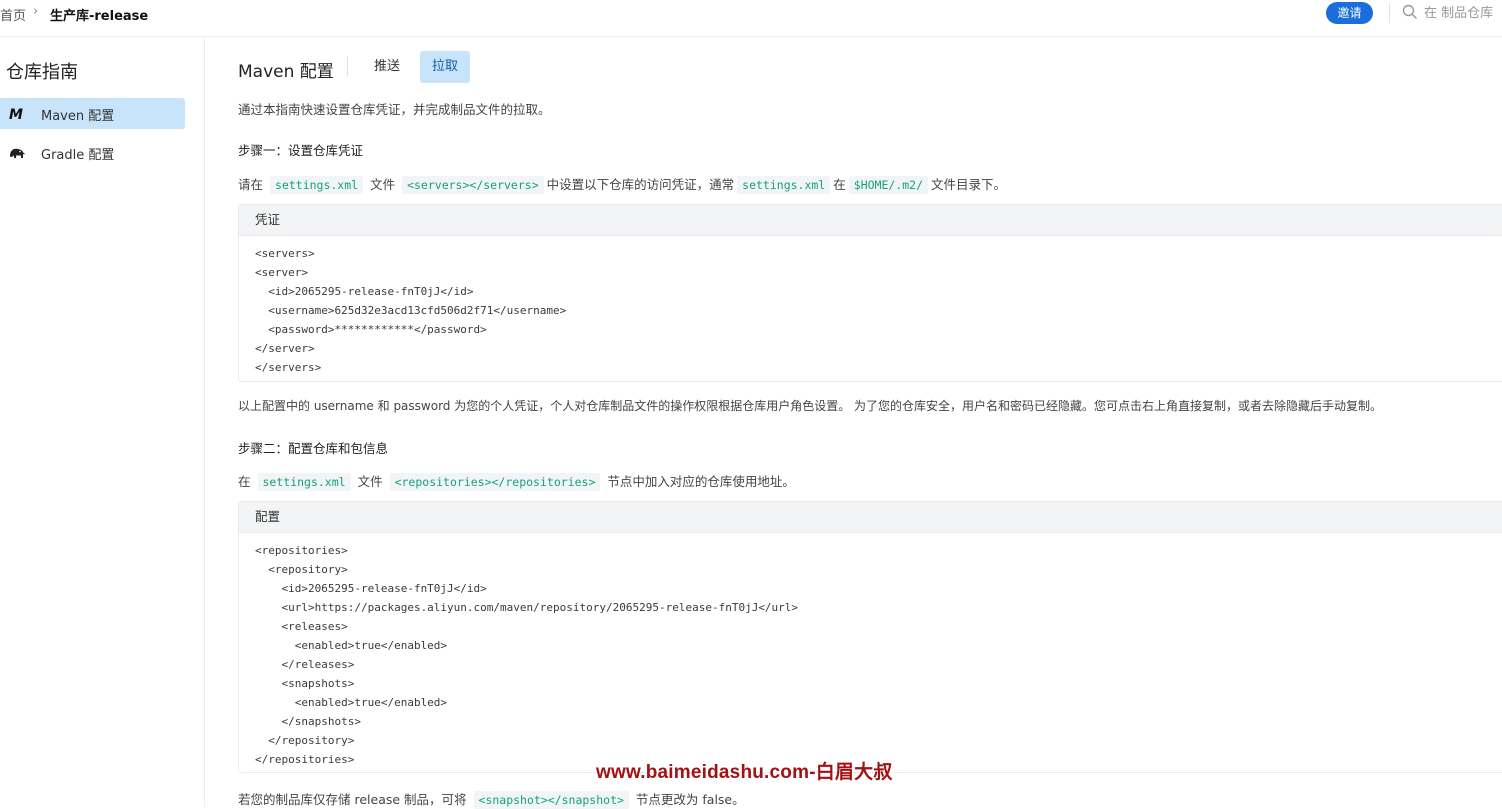  I want to click on invite-button: 邀请, so click(1349, 13).